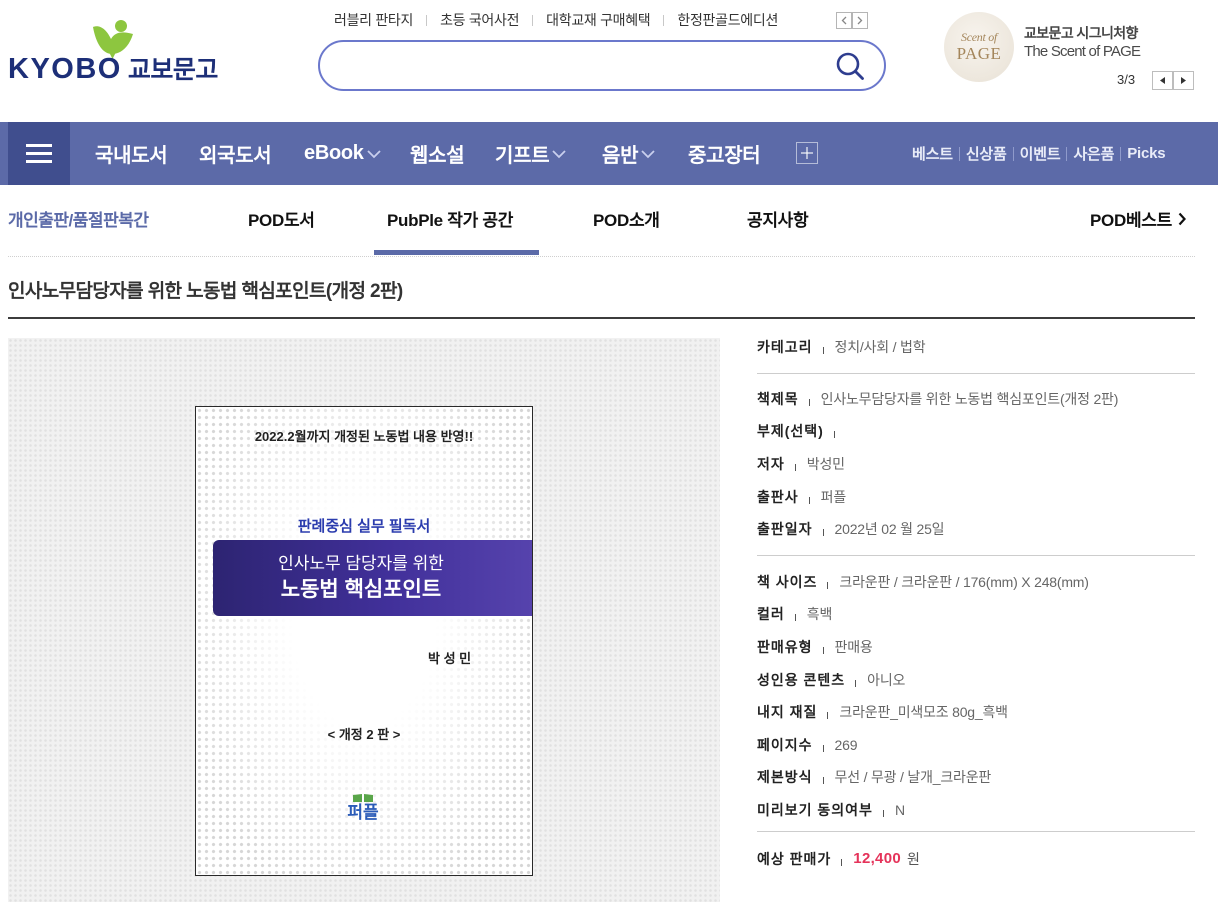 The width and height of the screenshot is (1218, 902). I want to click on nav-item-foreign-books: 외국도서, so click(235, 153).